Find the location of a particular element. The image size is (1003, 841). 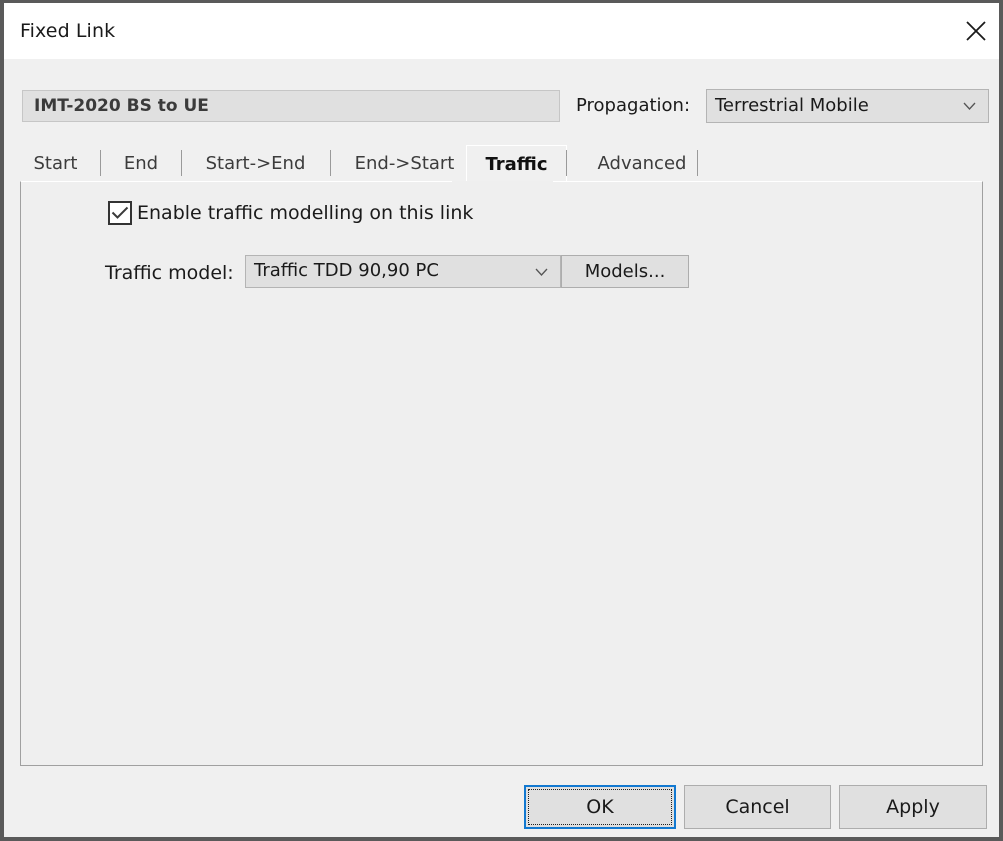

ok-button: OK is located at coordinates (600, 807).